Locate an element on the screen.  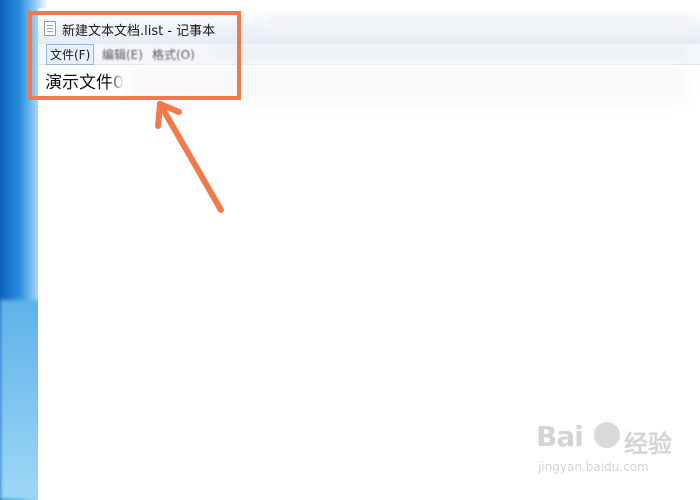
annotation-arrow-head-left is located at coordinates (159, 115).